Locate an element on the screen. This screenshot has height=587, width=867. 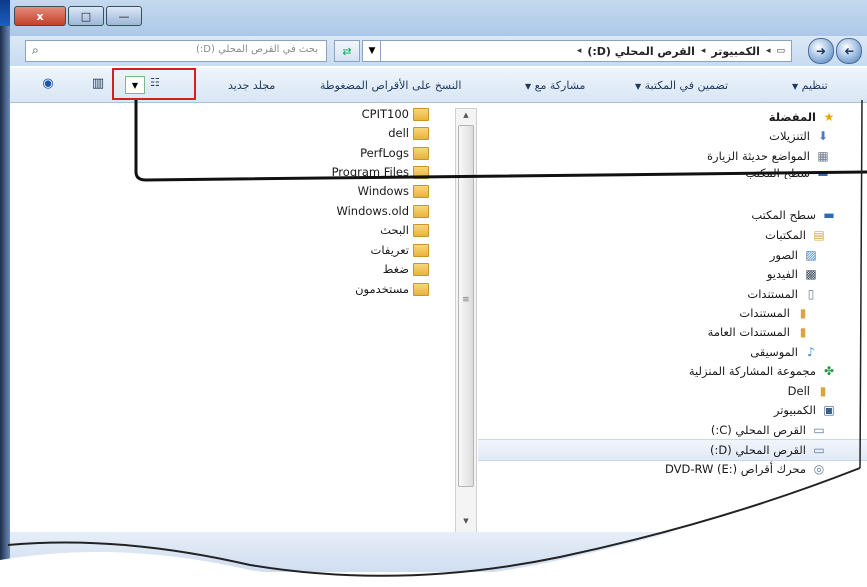
user-folder-icon: ▮ is located at coordinates (823, 391).